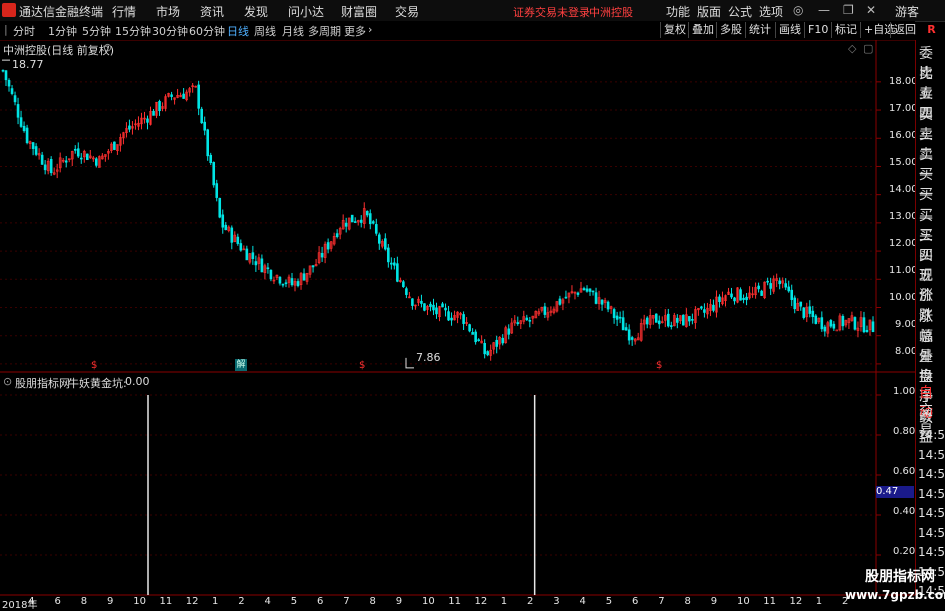 Image resolution: width=945 pixels, height=611 pixels. What do you see at coordinates (904, 30) in the screenshot?
I see `back-button: 返回` at bounding box center [904, 30].